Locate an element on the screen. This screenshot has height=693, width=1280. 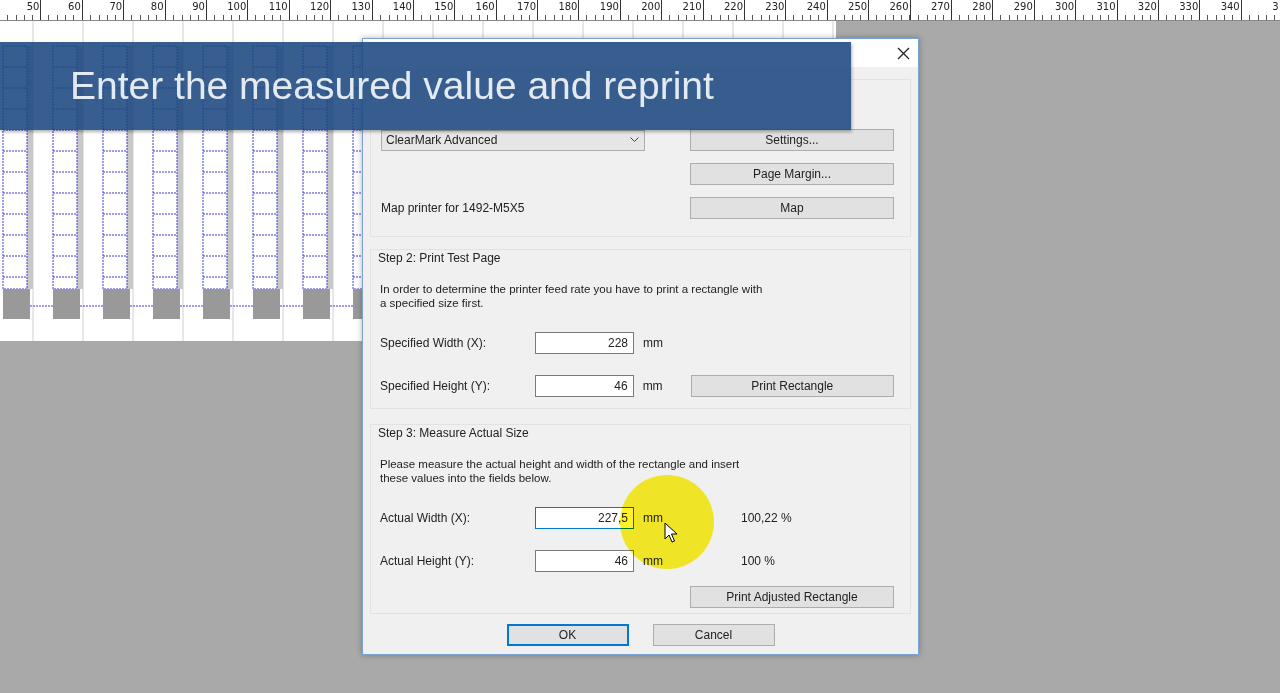
percent-label: 100 % is located at coordinates (759, 561).